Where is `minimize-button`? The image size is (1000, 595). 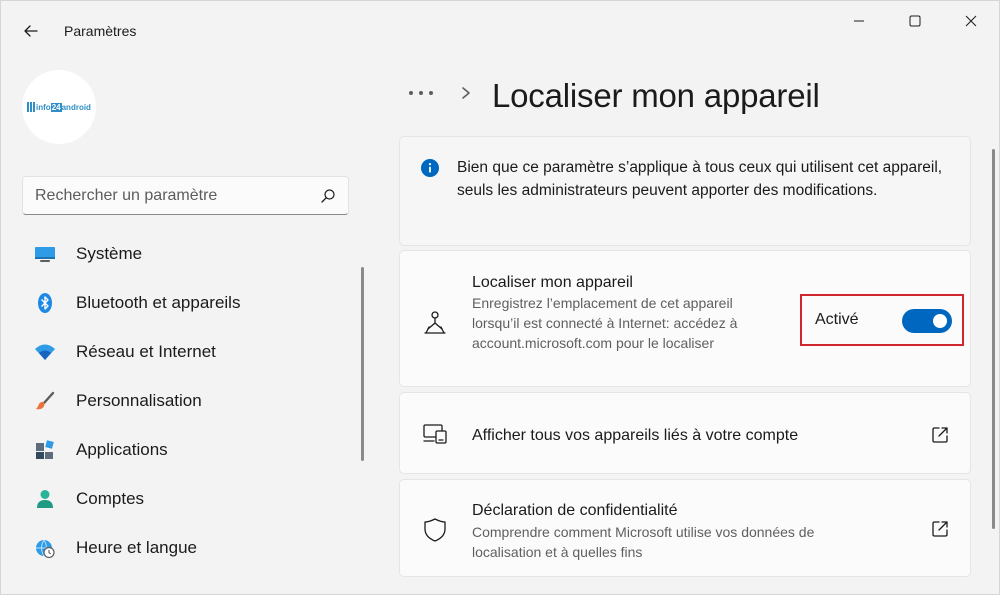
minimize-button is located at coordinates (859, 21).